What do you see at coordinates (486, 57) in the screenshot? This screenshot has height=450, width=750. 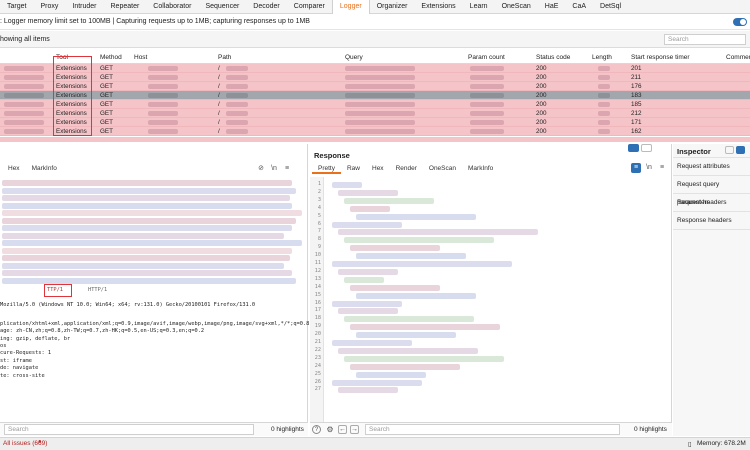 I see `column-header: Param count` at bounding box center [486, 57].